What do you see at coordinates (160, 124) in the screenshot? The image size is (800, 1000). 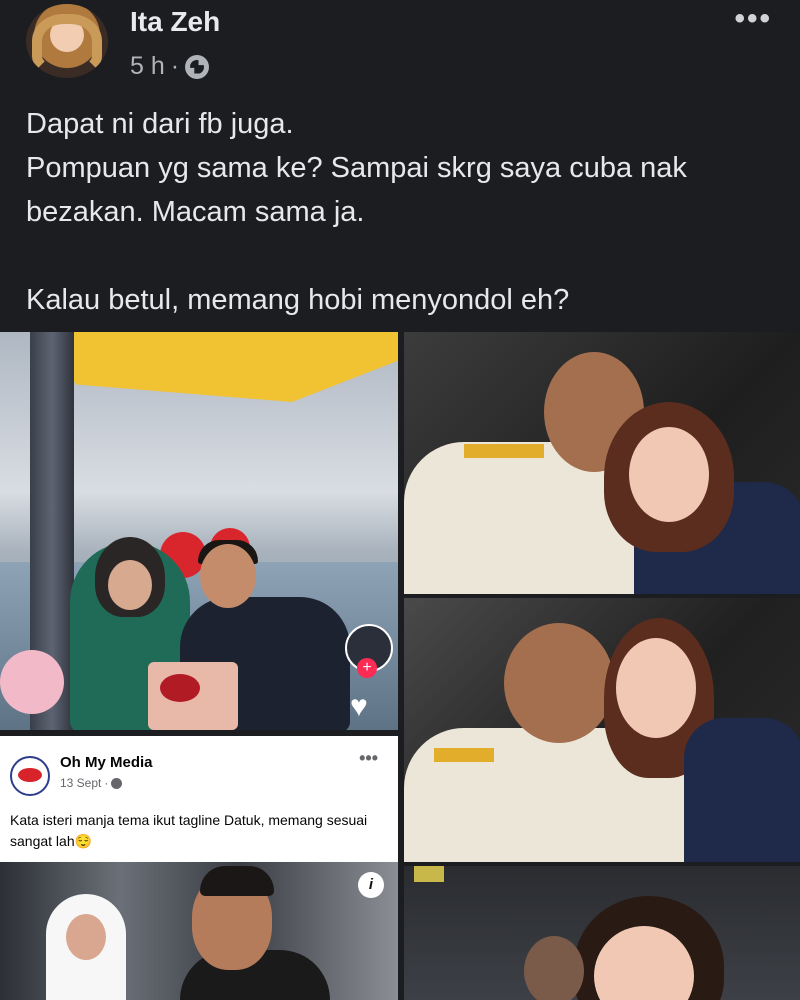 I see `post-line-1: Dapat ni dari fb juga.` at bounding box center [160, 124].